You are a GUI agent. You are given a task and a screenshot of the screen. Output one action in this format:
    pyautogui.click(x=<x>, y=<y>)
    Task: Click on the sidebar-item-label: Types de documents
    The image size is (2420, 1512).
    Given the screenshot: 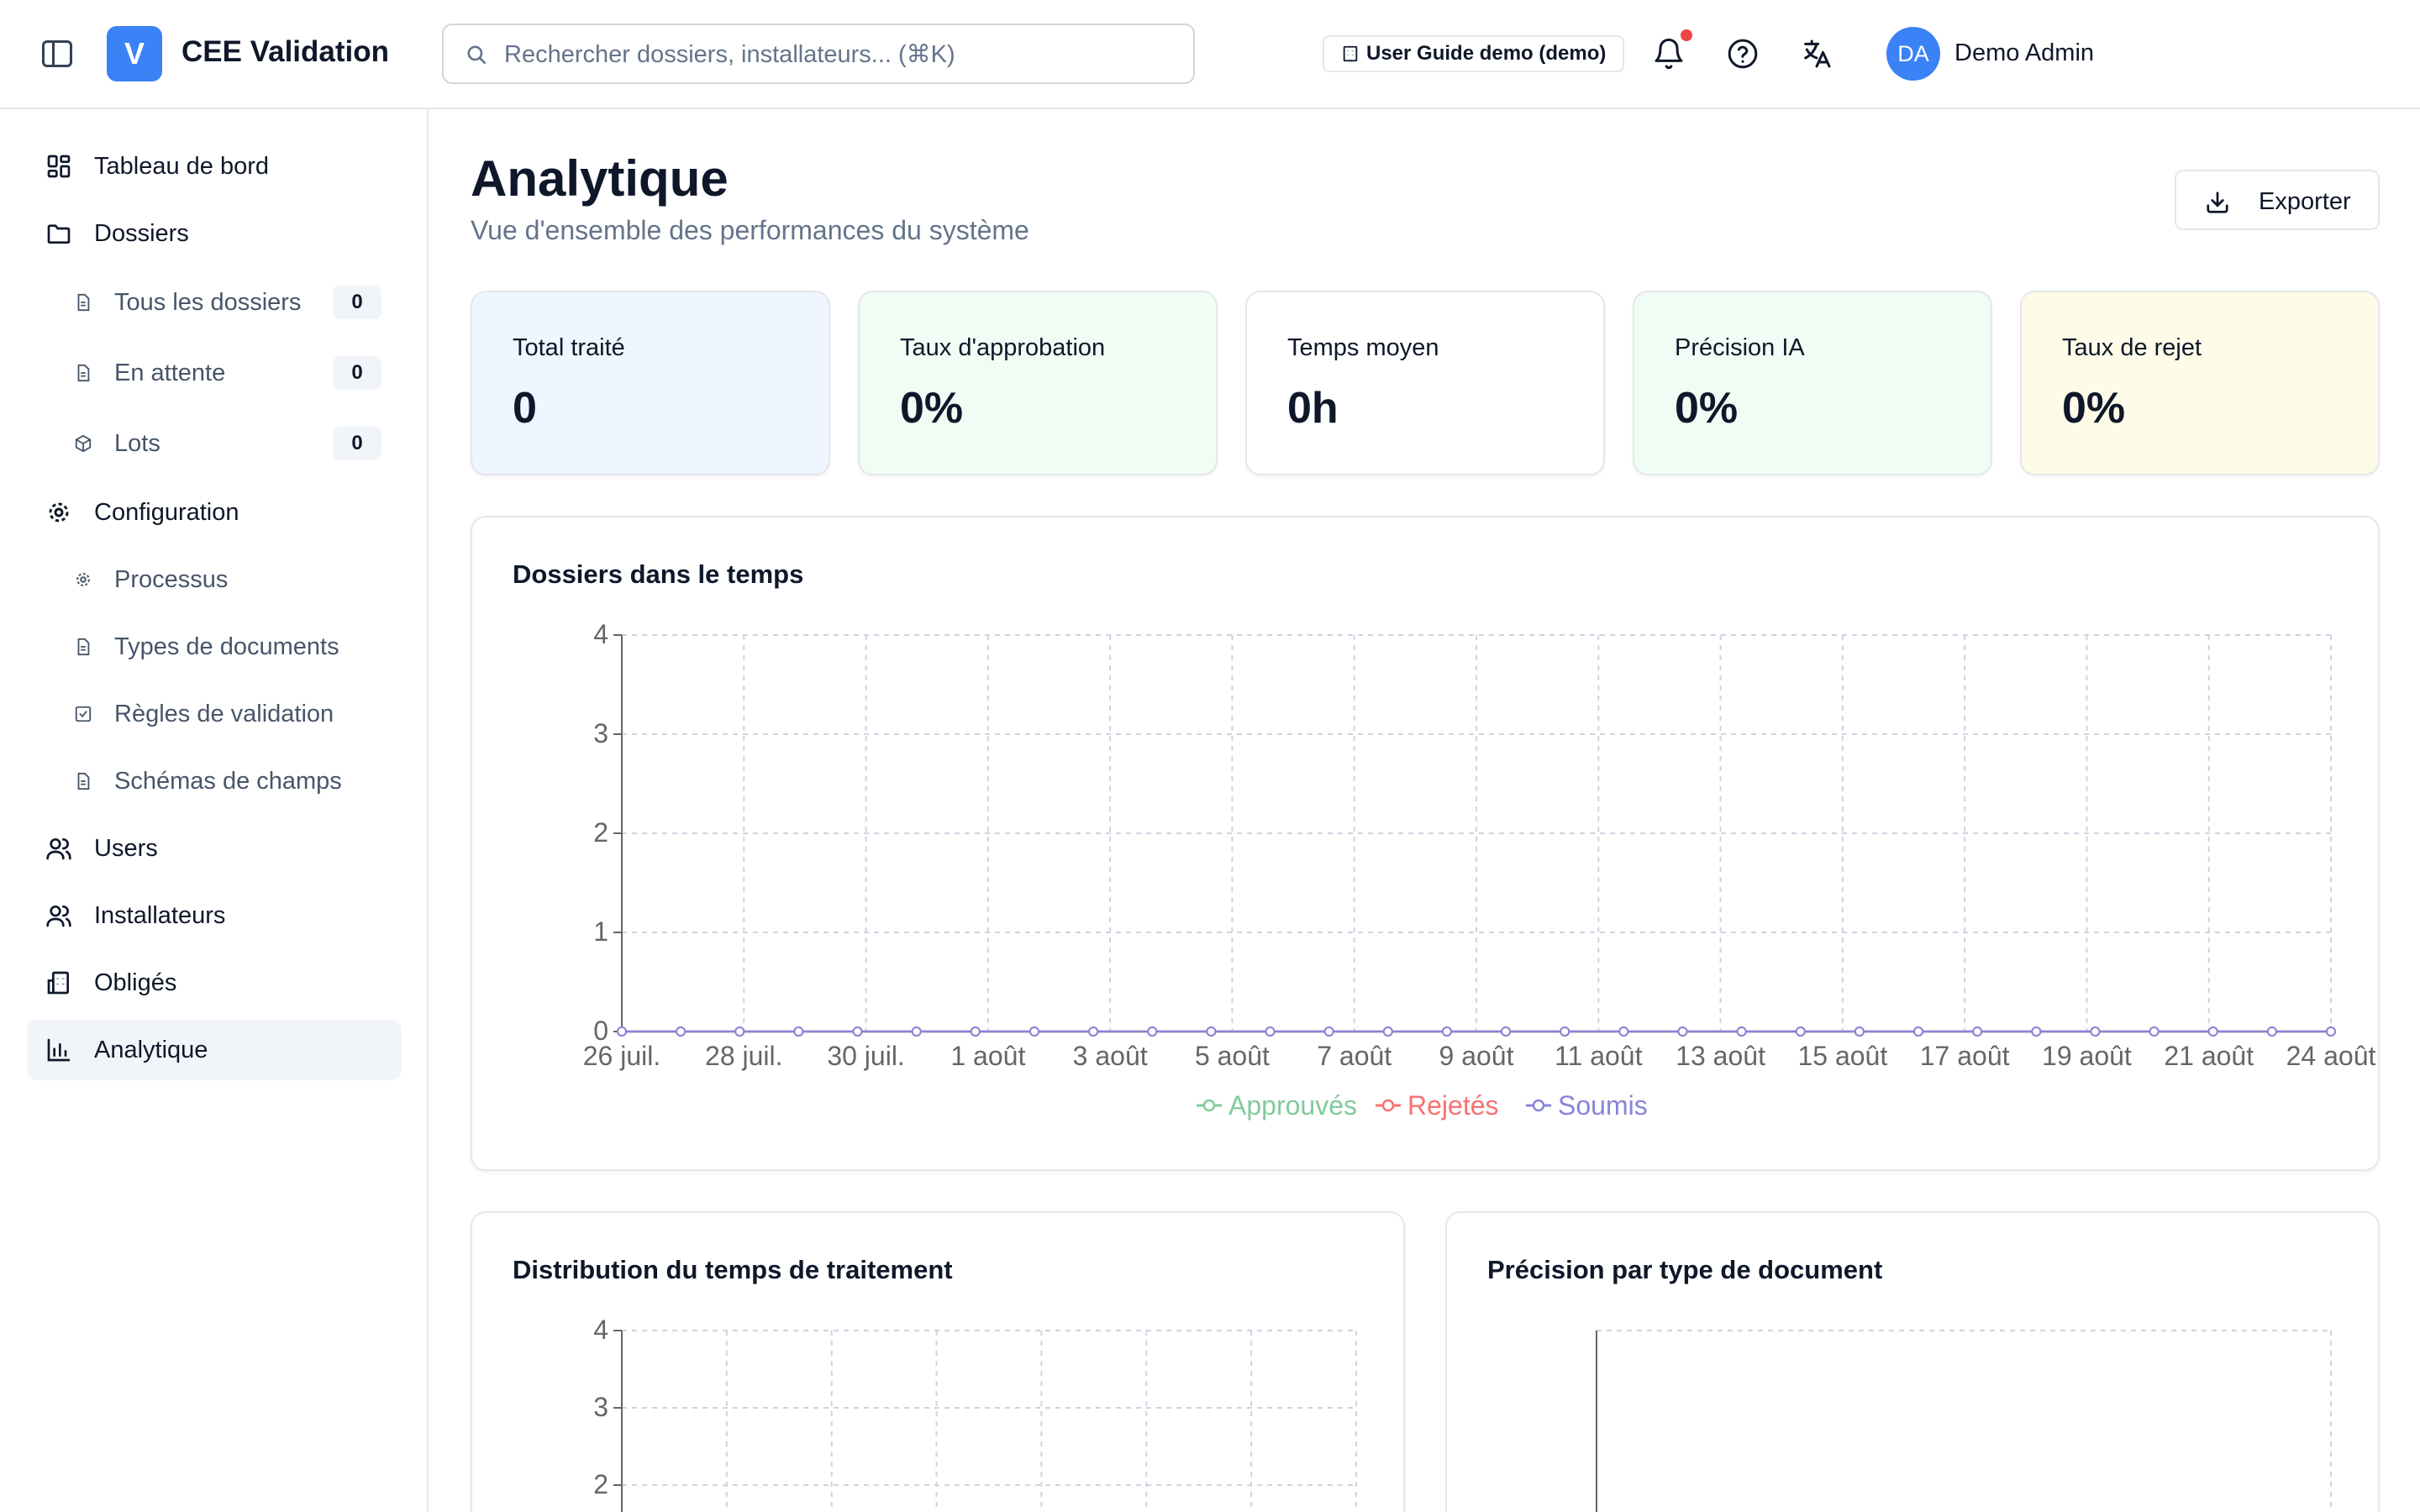 What is the action you would take?
    pyautogui.click(x=226, y=646)
    